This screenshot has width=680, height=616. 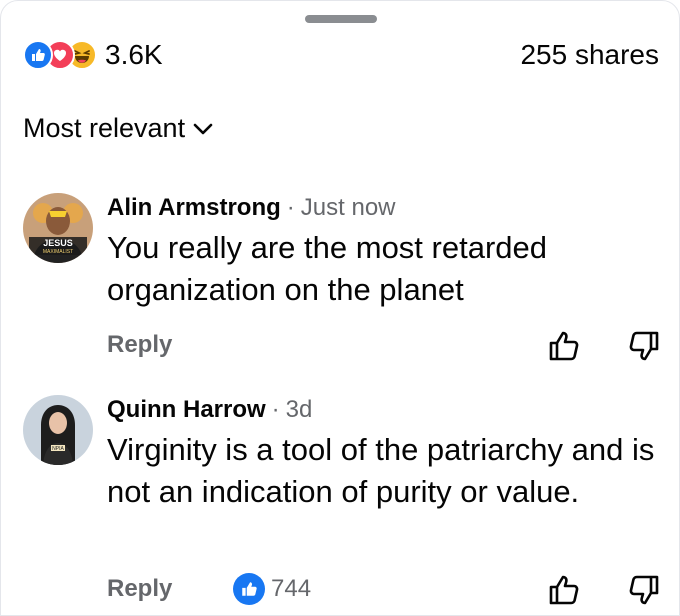 What do you see at coordinates (299, 409) in the screenshot?
I see `comment-time: 3d` at bounding box center [299, 409].